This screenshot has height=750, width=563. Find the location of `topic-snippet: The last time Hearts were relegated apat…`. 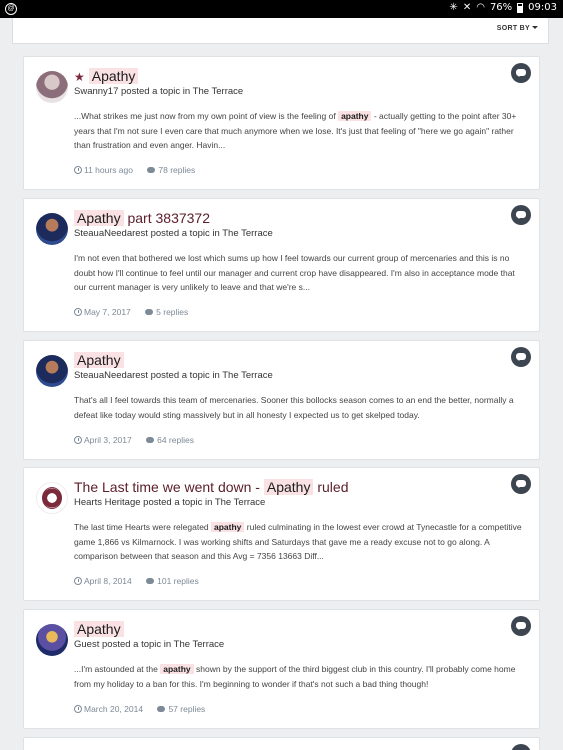

topic-snippet: The last time Hearts were relegated apat… is located at coordinates (298, 541).